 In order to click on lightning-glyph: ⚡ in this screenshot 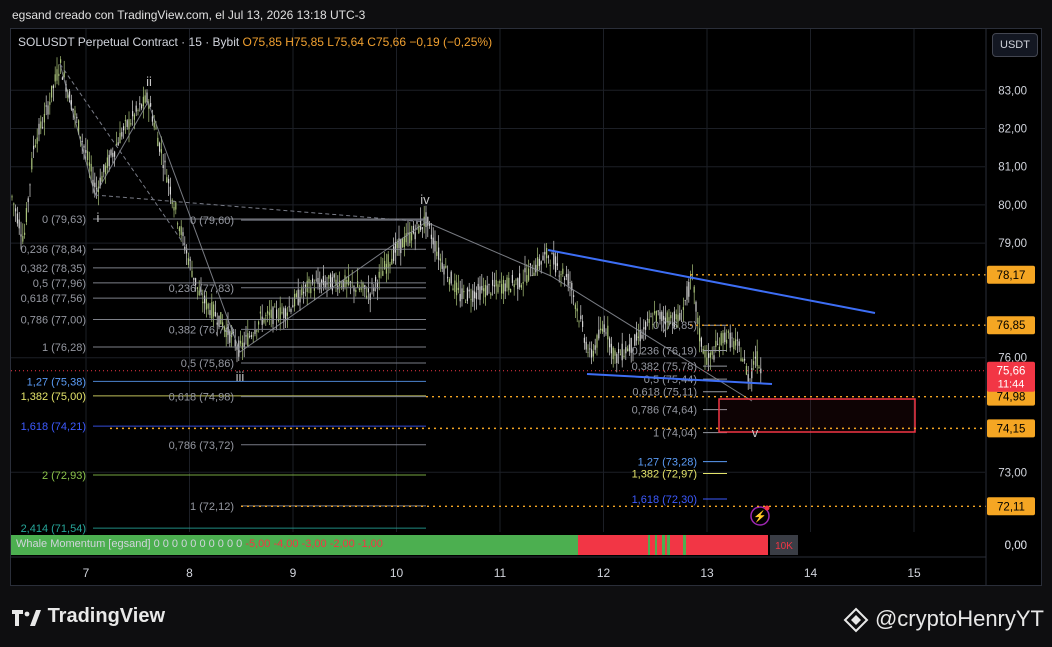, I will do `click(760, 516)`.